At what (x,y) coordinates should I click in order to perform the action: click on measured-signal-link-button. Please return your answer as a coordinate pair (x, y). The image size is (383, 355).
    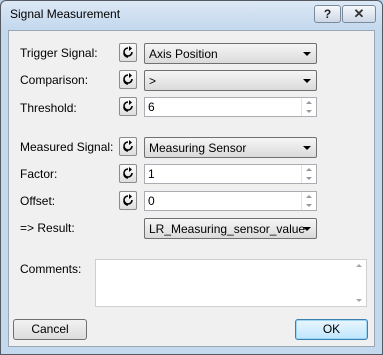
    Looking at the image, I should click on (128, 146).